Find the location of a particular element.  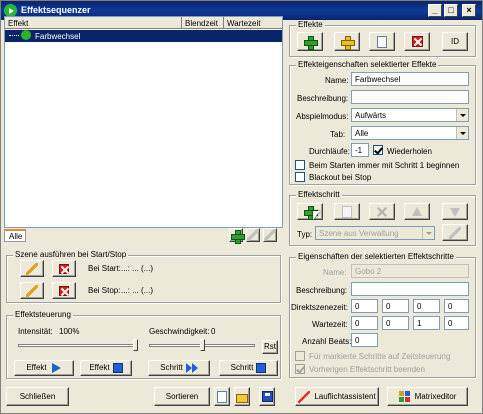

direct-time-field-3: 0 is located at coordinates (426, 306).